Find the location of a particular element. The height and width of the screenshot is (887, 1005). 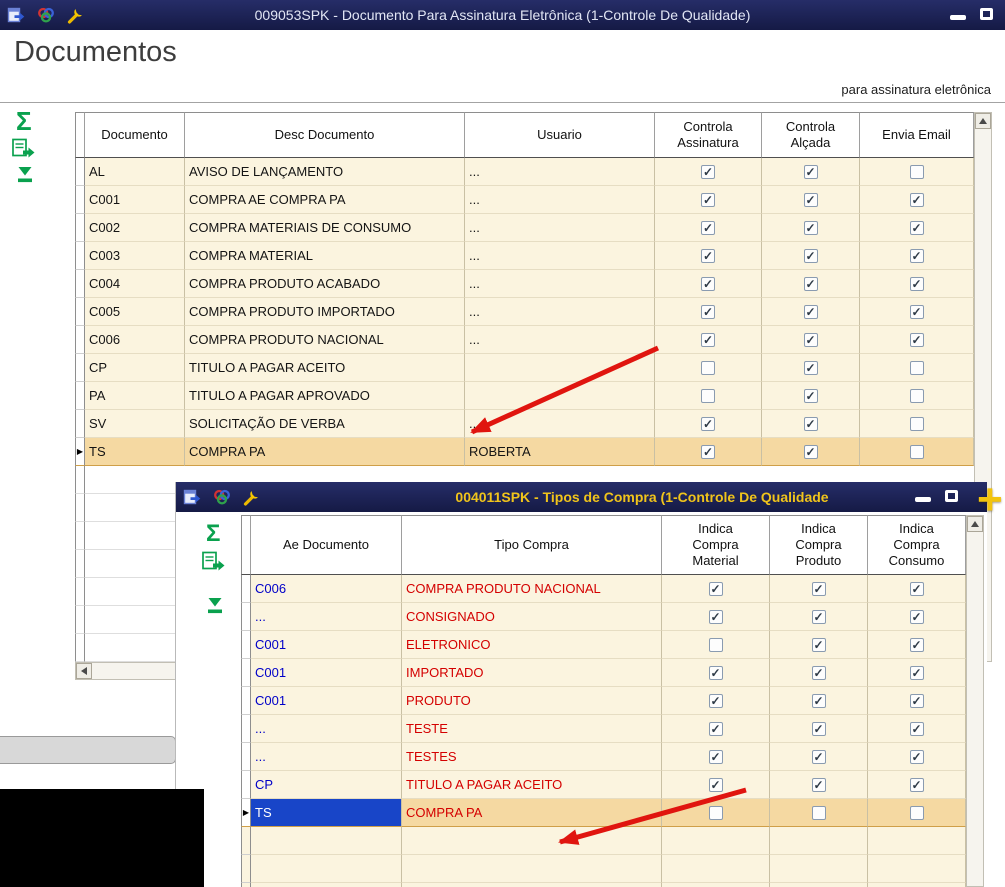

documento-cell: AL is located at coordinates (135, 172).